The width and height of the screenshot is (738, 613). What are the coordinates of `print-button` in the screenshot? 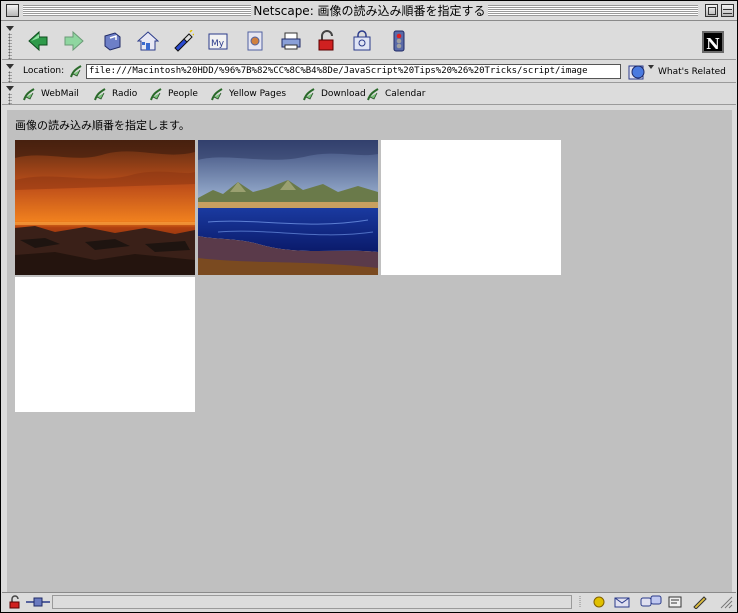 It's located at (291, 41).